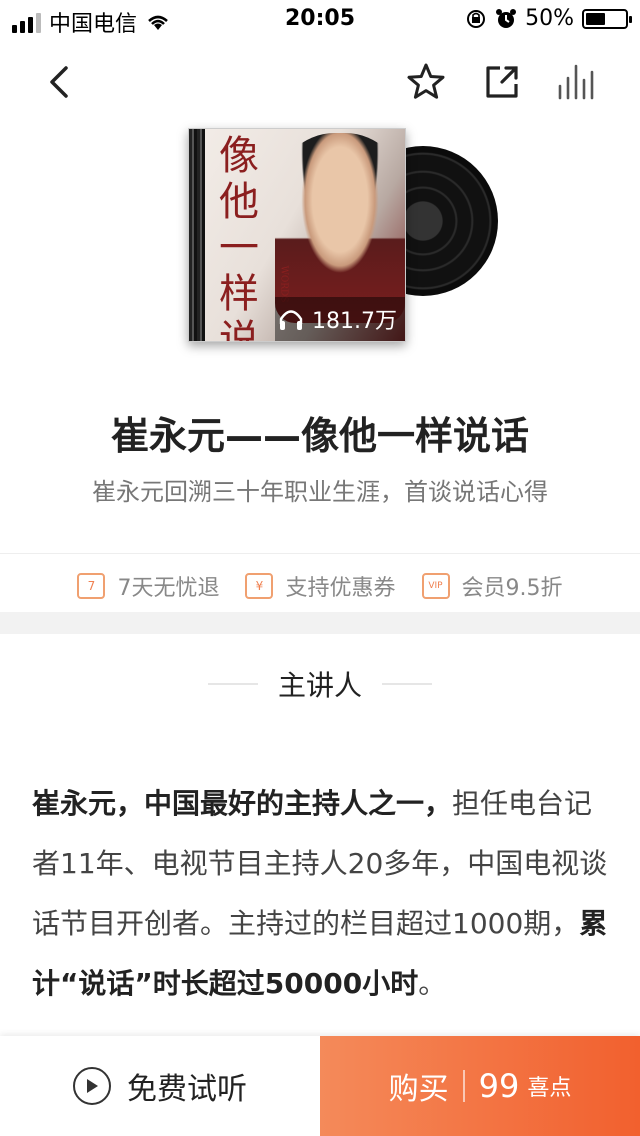  I want to click on share-icon, so click(502, 82).